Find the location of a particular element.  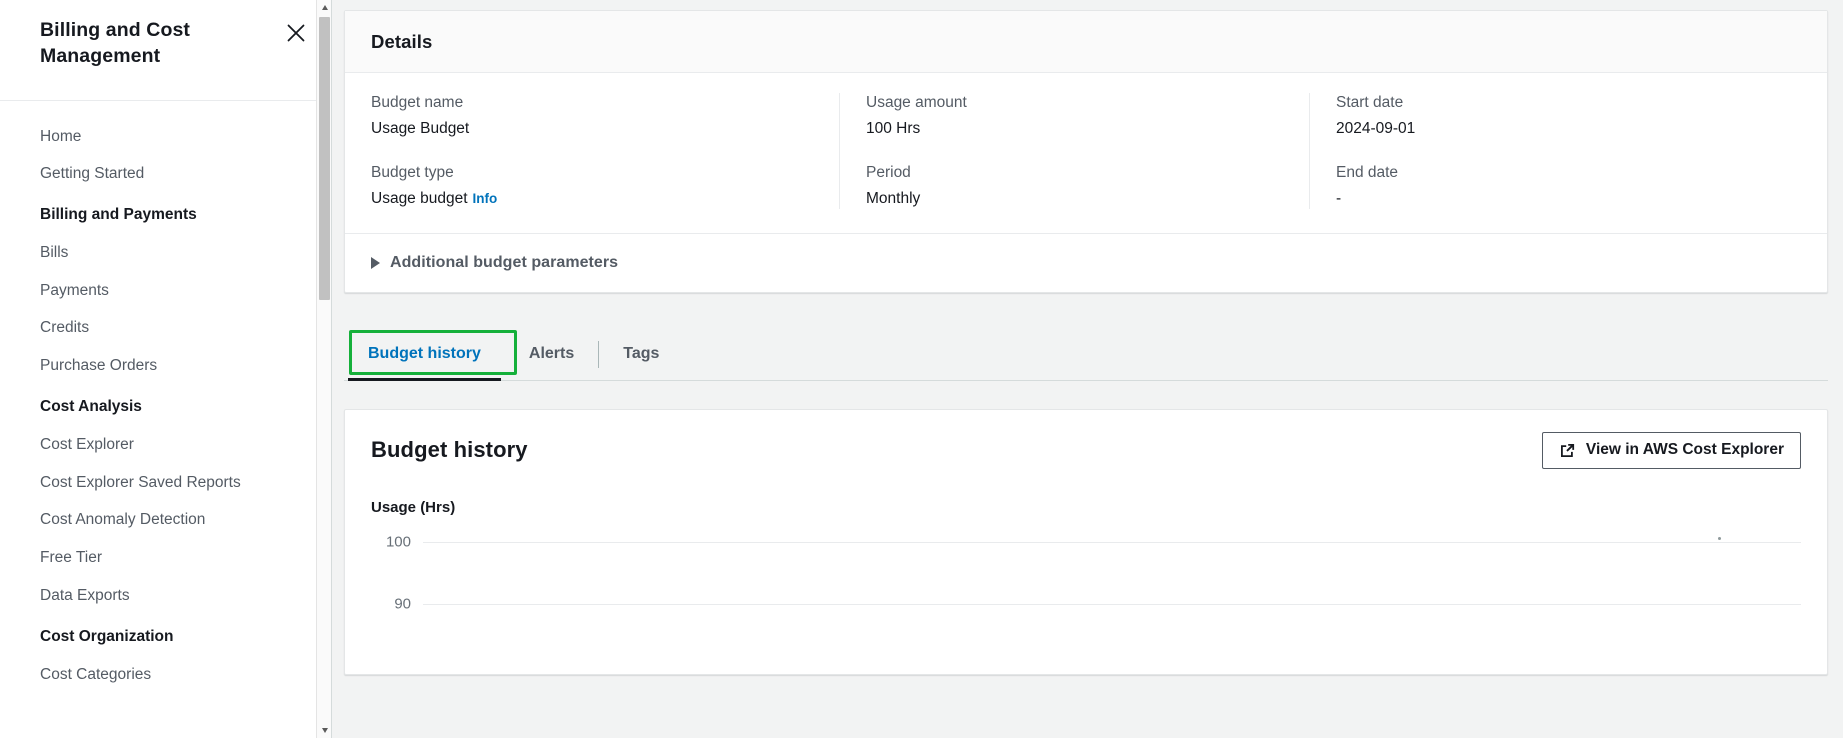

scroll-up-arrow-icon is located at coordinates (324, 7).